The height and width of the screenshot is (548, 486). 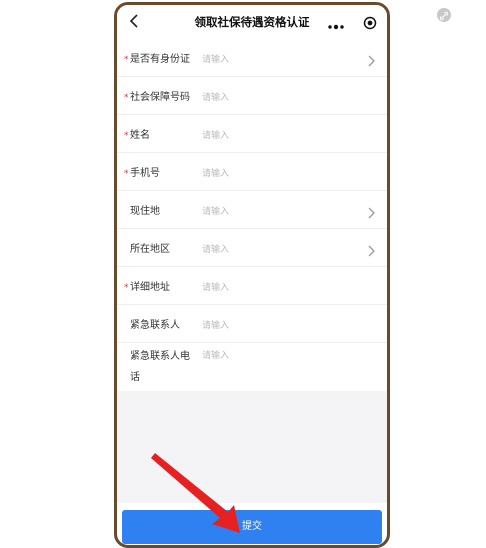 I want to click on field-label-text: 紧急联系人电话, so click(x=160, y=367).